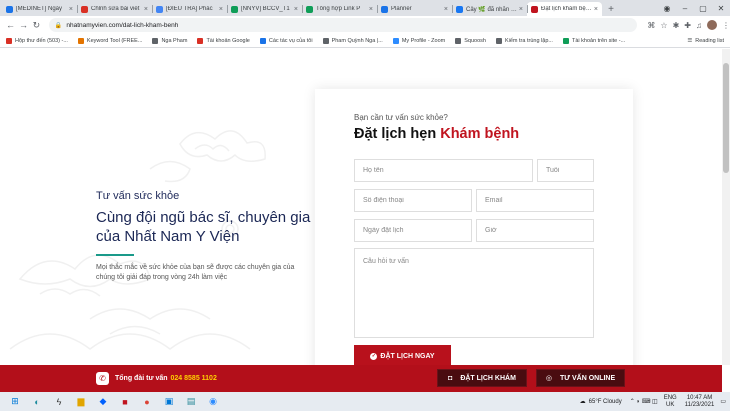  I want to click on browser-tab: [NNYV] BCCV_T1 ×, so click(264, 9).